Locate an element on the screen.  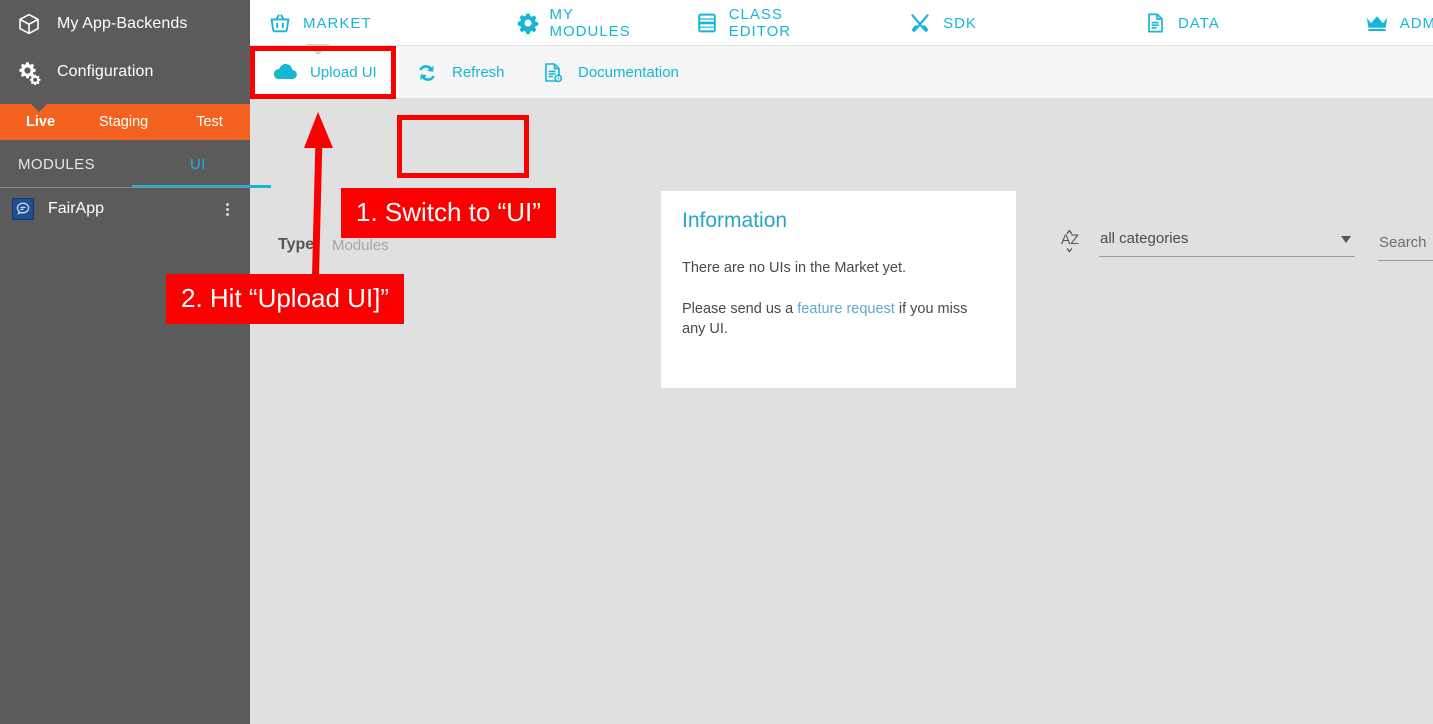
nav-label: SDK is located at coordinates (960, 23).